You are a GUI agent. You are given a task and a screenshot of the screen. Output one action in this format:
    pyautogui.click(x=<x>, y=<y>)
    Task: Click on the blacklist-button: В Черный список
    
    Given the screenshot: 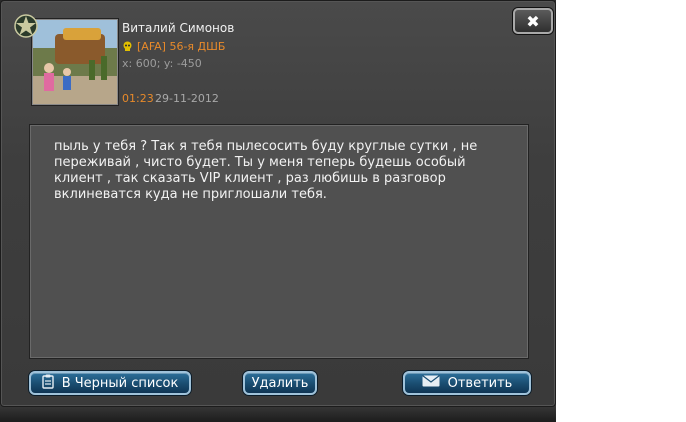 What is the action you would take?
    pyautogui.click(x=110, y=383)
    